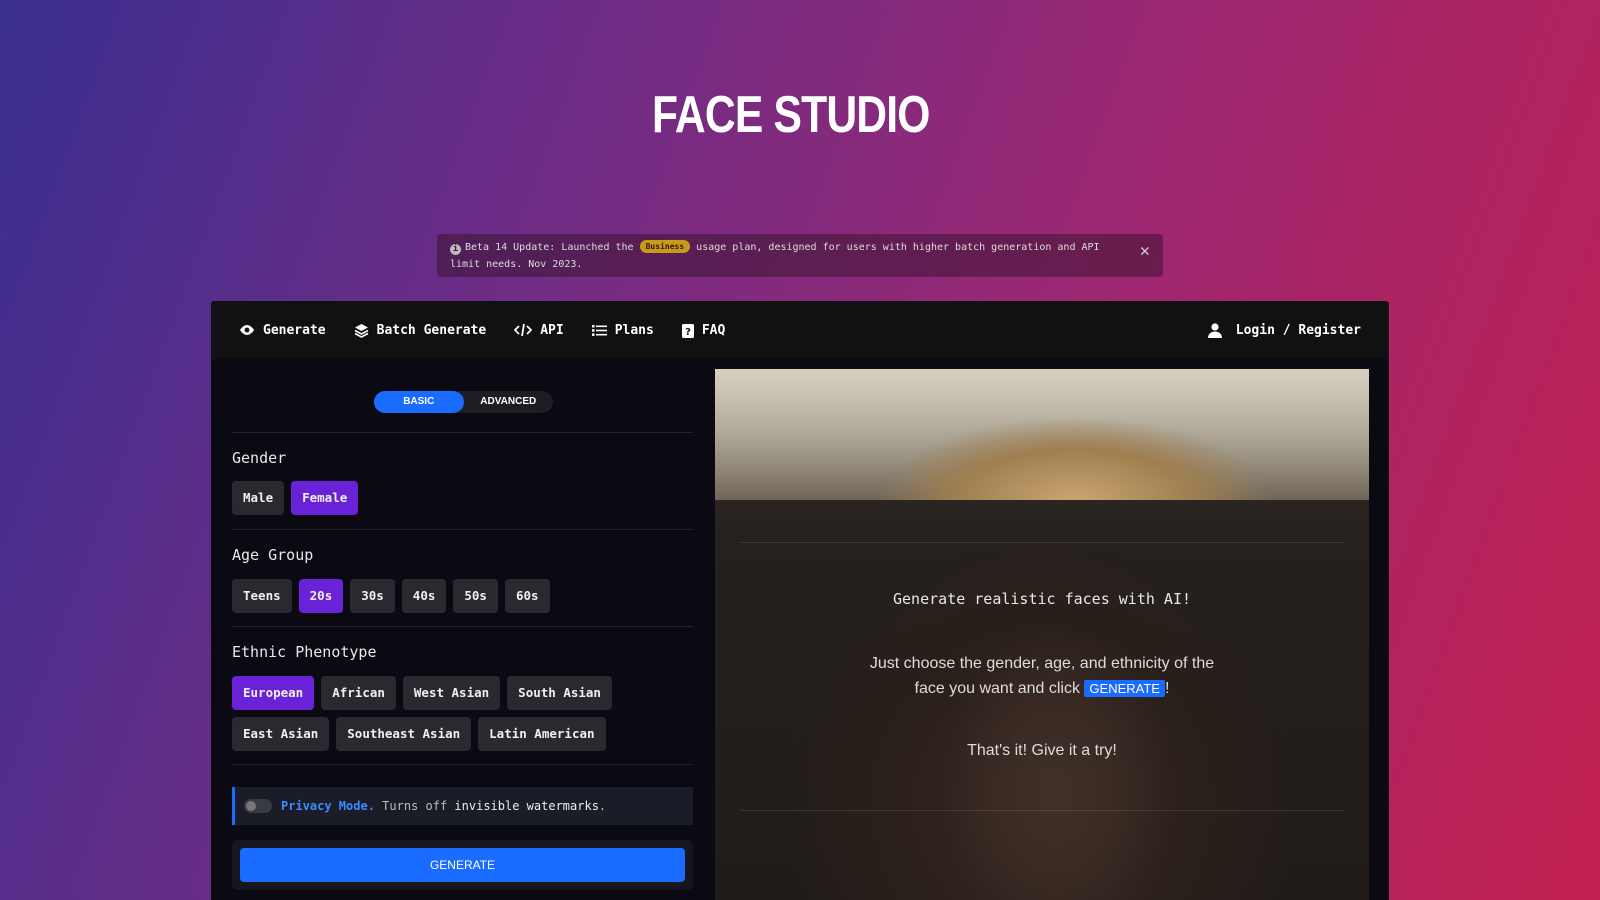 The height and width of the screenshot is (900, 1600). Describe the element at coordinates (665, 246) in the screenshot. I see `business-badge: Business` at that location.